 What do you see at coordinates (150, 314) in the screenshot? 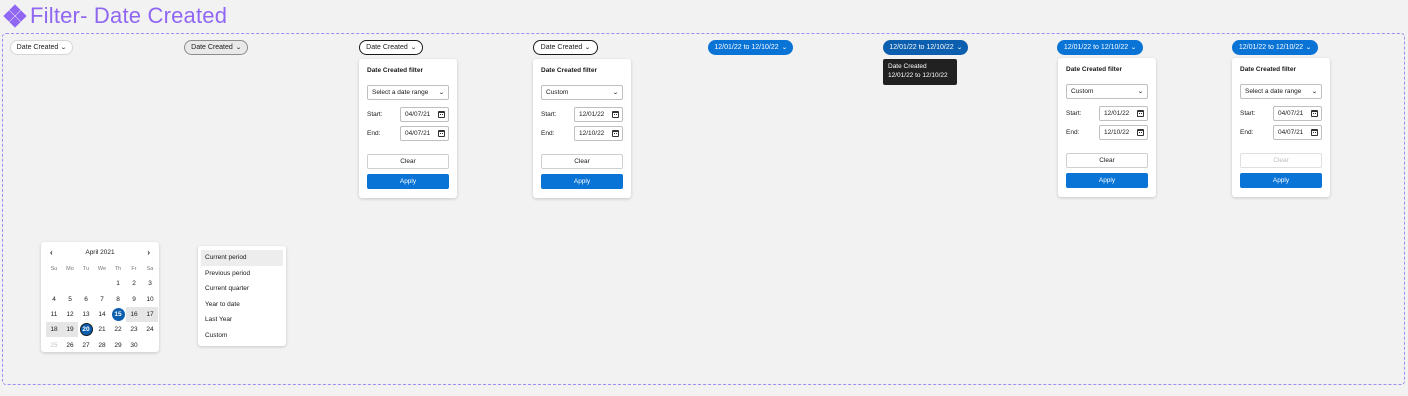
I see `calendar-day: 17` at bounding box center [150, 314].